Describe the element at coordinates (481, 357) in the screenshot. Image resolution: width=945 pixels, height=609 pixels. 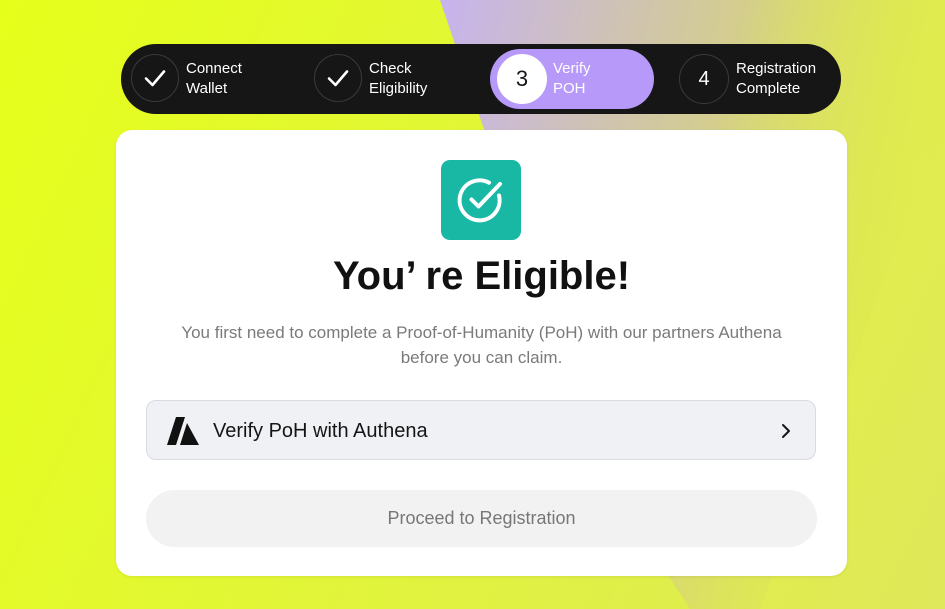
I see `description-line-2: before you can claim.` at that location.